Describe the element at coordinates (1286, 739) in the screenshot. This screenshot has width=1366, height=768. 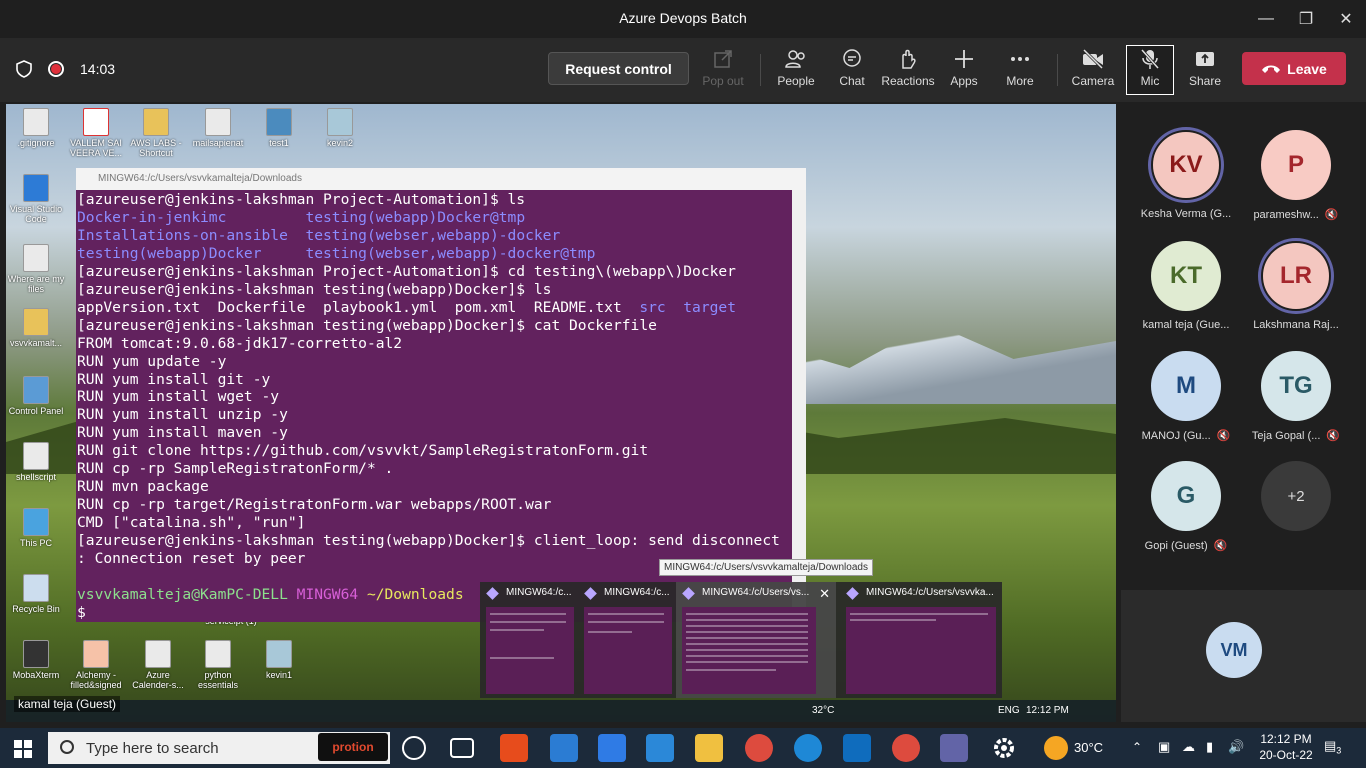
I see `clock-time: 12:12 PM` at that location.